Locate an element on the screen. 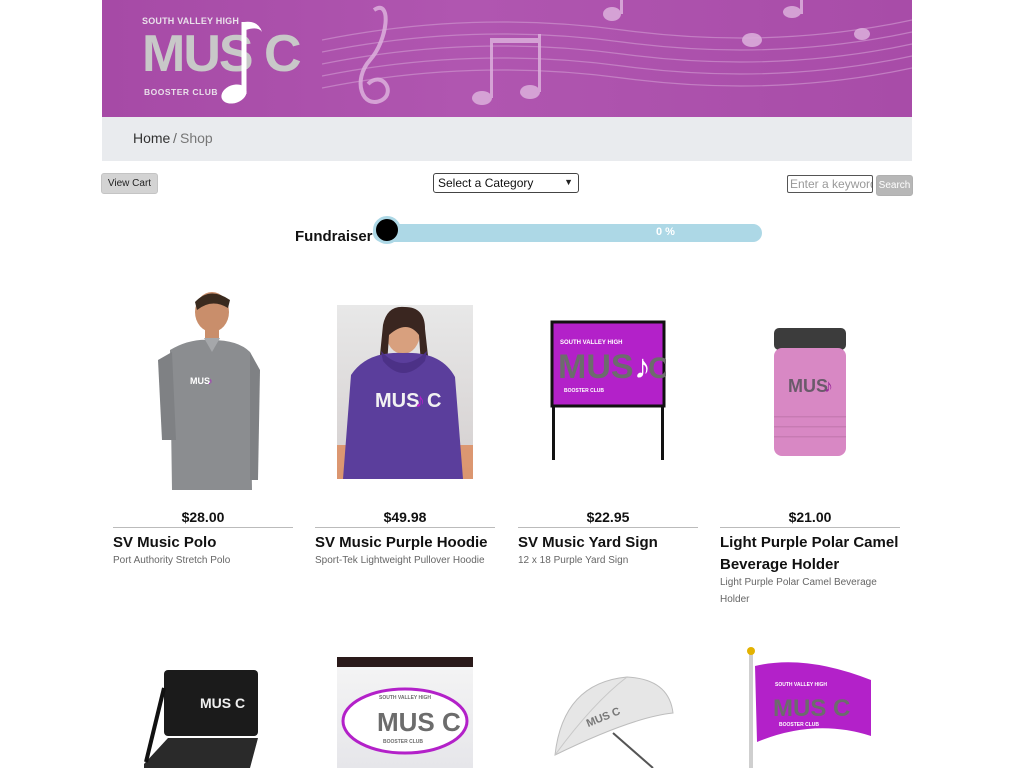 The width and height of the screenshot is (1024, 768). fundraiser-label: Fundraiser is located at coordinates (334, 236).